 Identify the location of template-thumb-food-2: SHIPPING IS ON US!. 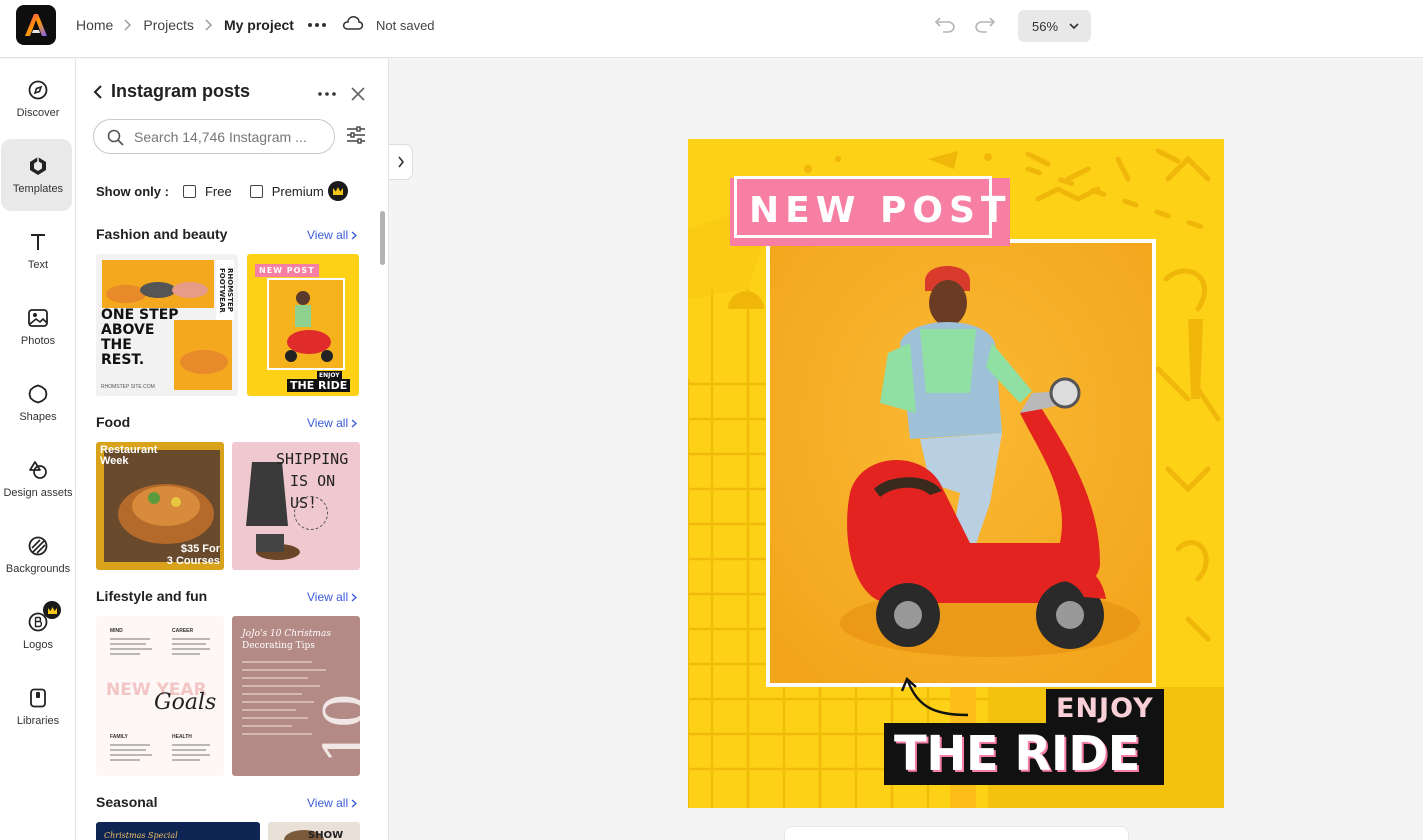
(296, 506).